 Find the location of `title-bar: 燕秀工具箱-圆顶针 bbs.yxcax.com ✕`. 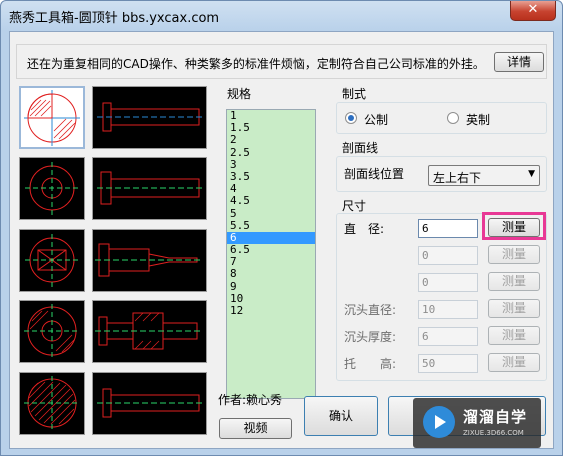

title-bar: 燕秀工具箱-圆顶针 bbs.yxcax.com ✕ is located at coordinates (281, 16).